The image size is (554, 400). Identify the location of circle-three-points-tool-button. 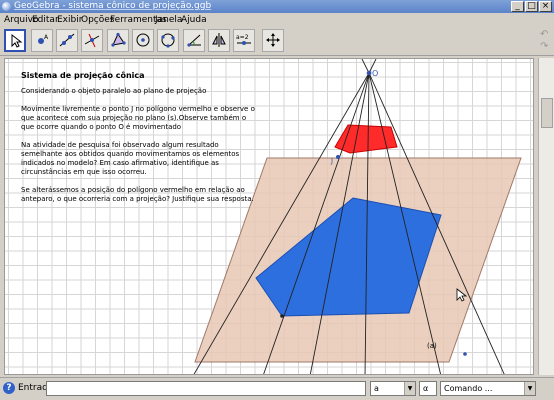
(168, 40).